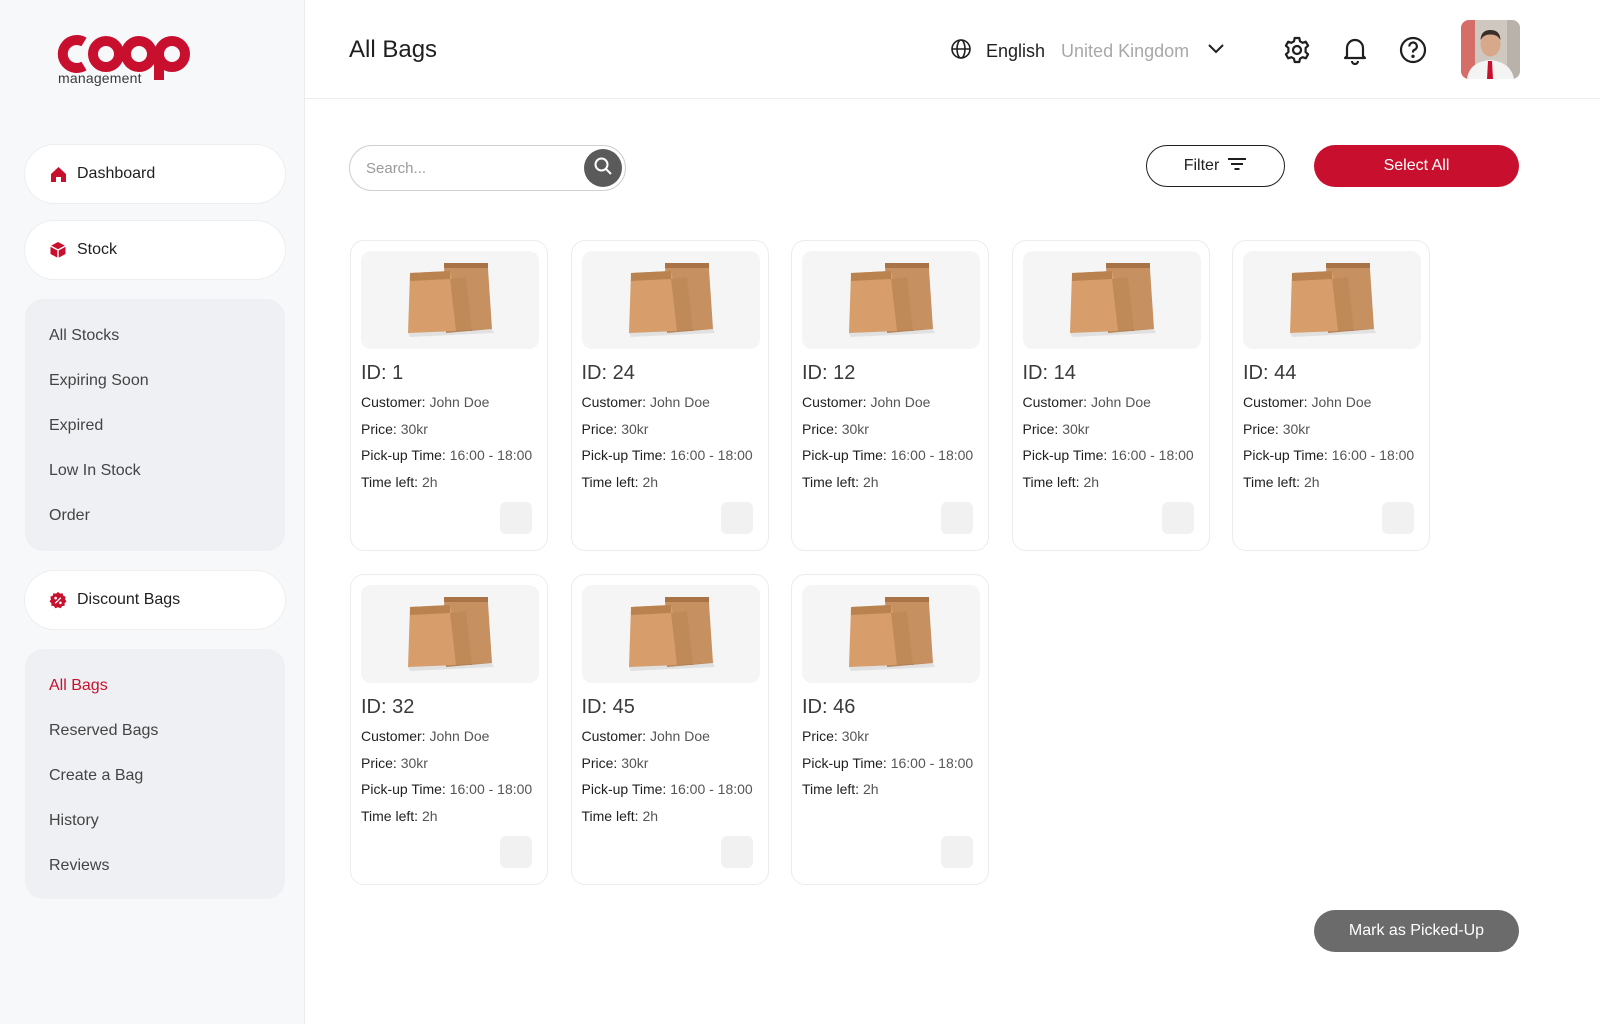 This screenshot has height=1024, width=1600. Describe the element at coordinates (116, 173) in the screenshot. I see `nav-dashboard-label: Dashboard` at that location.